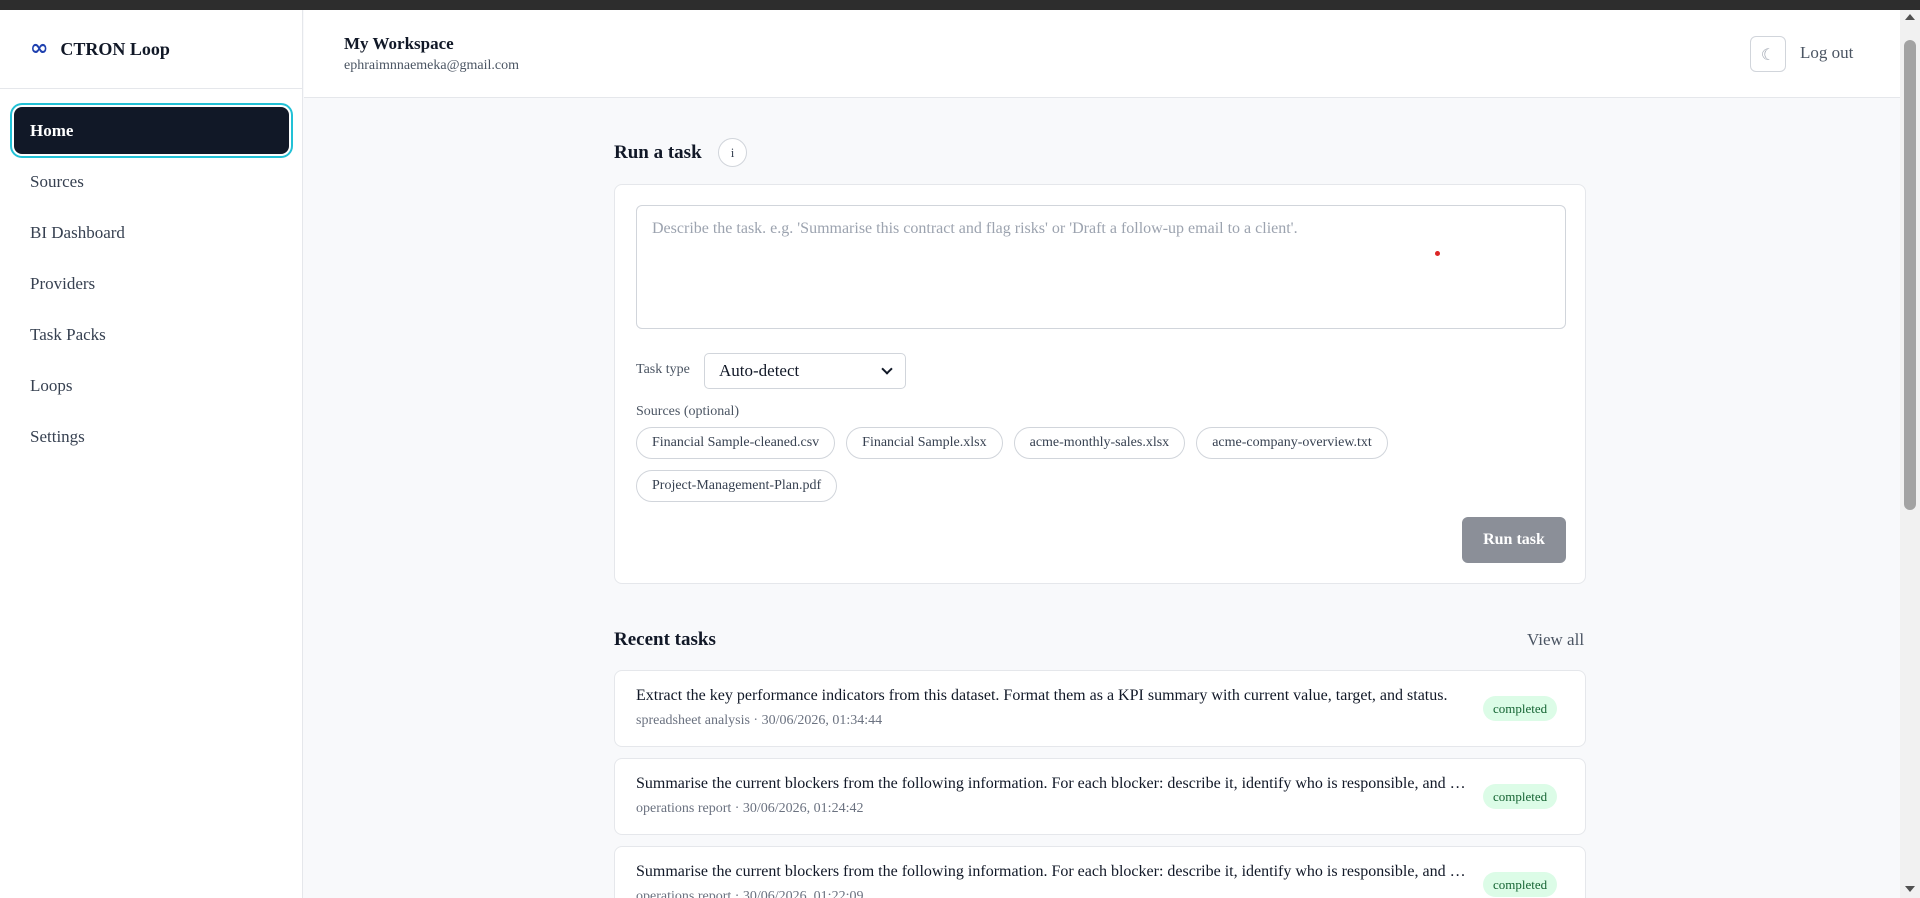  Describe the element at coordinates (151, 232) in the screenshot. I see `sidebar-item-bi-dashboard: BI Dashboard` at that location.